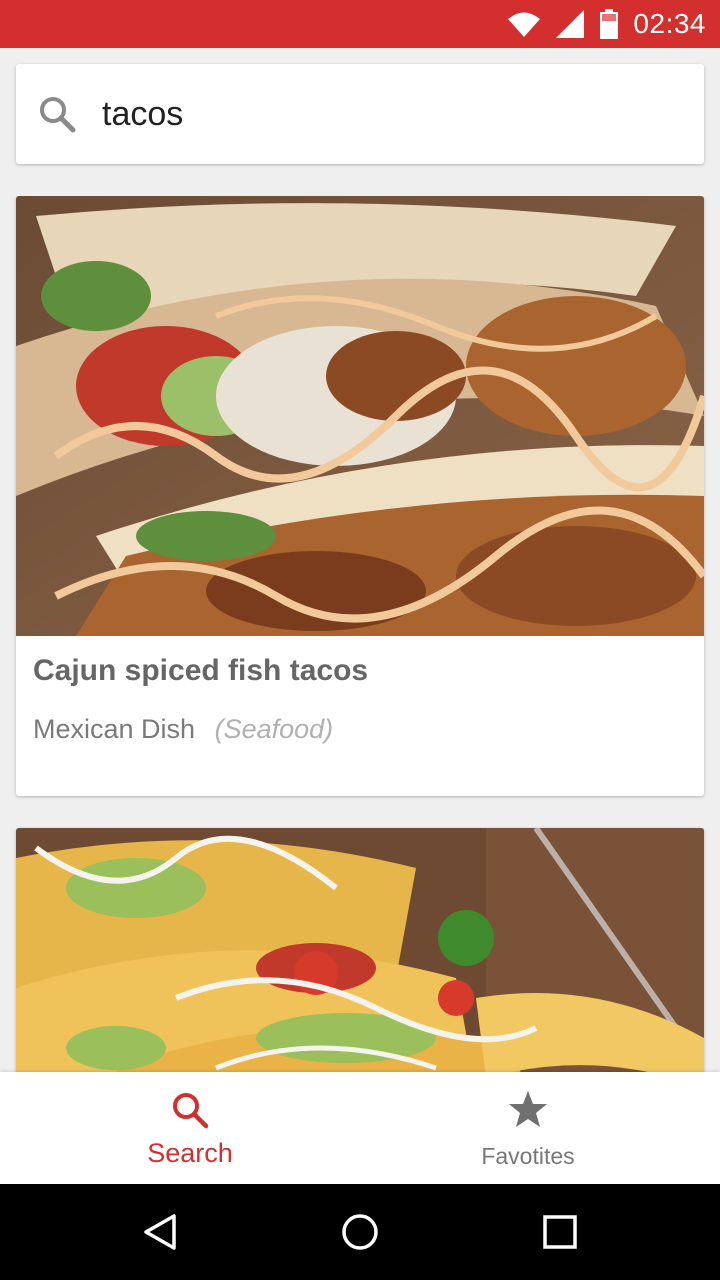  I want to click on bottom-navigation: Search Favotites, so click(360, 1128).